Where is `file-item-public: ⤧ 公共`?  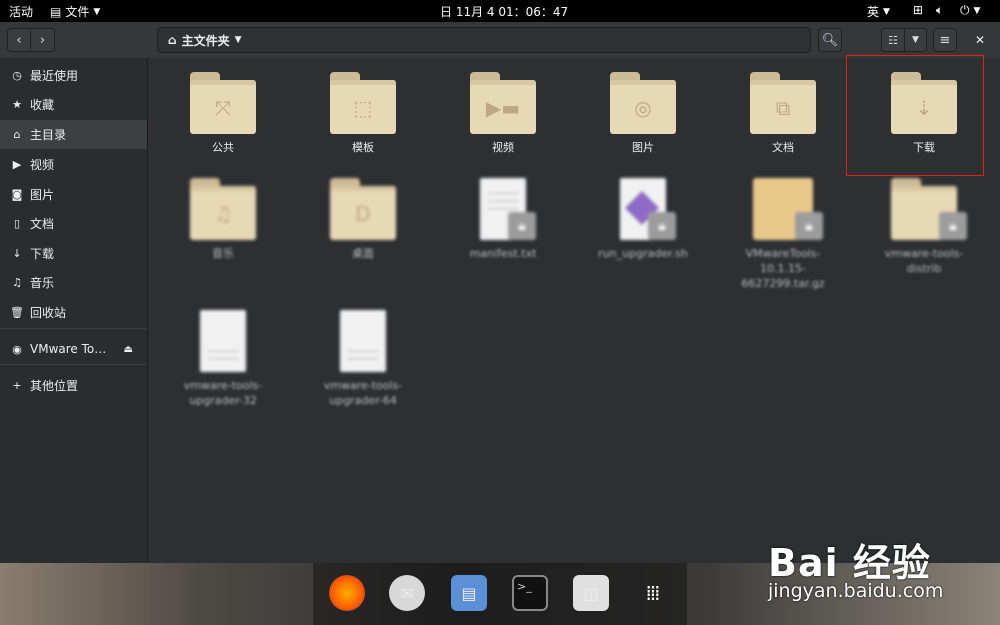 file-item-public: ⤧ 公共 is located at coordinates (223, 113).